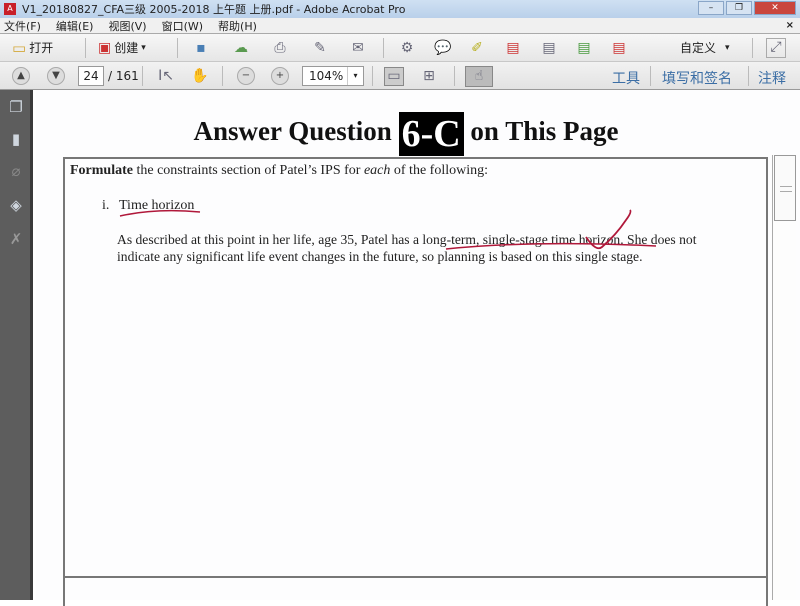 The width and height of the screenshot is (800, 606). Describe the element at coordinates (75, 26) in the screenshot. I see `menu-edit: 编辑(E)` at that location.